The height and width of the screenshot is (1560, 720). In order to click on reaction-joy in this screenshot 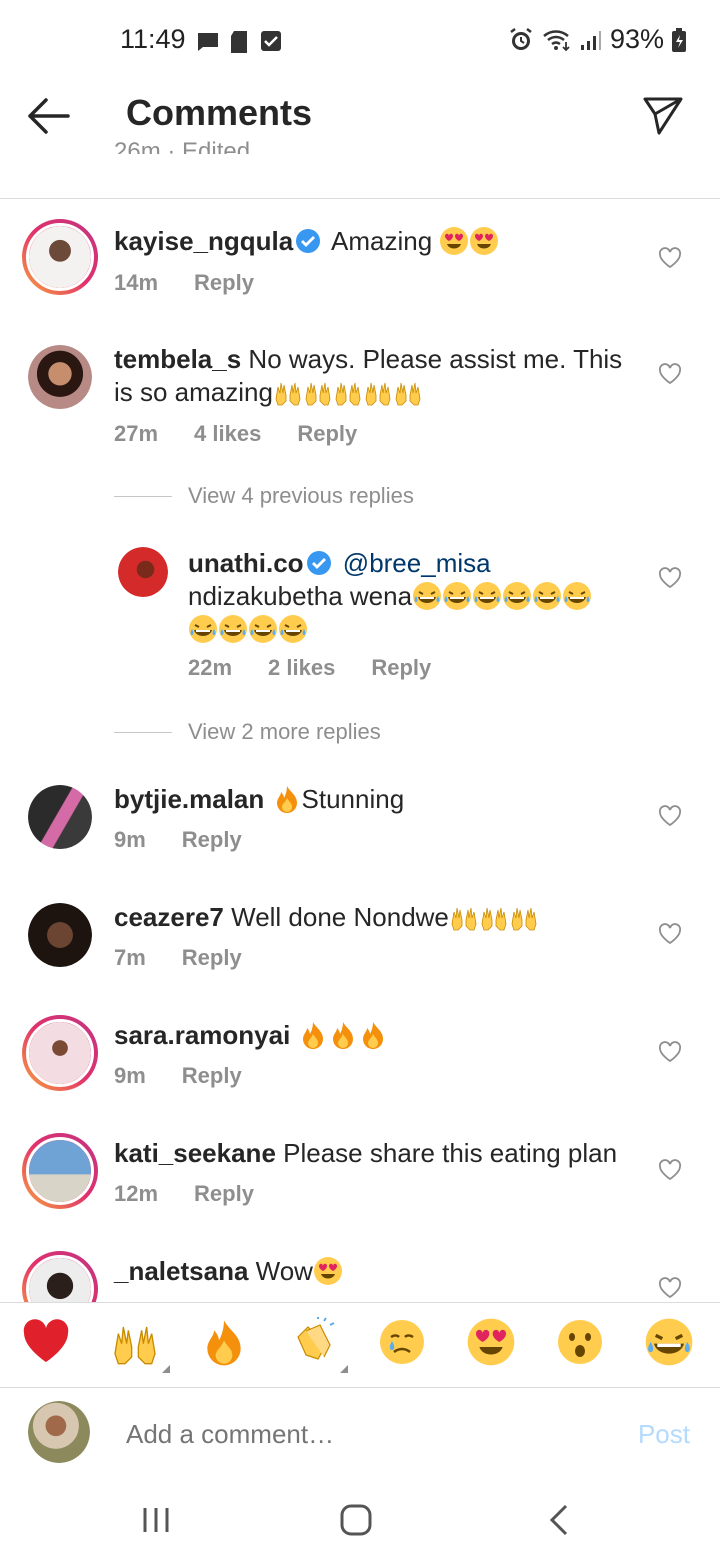, I will do `click(671, 1344)`.